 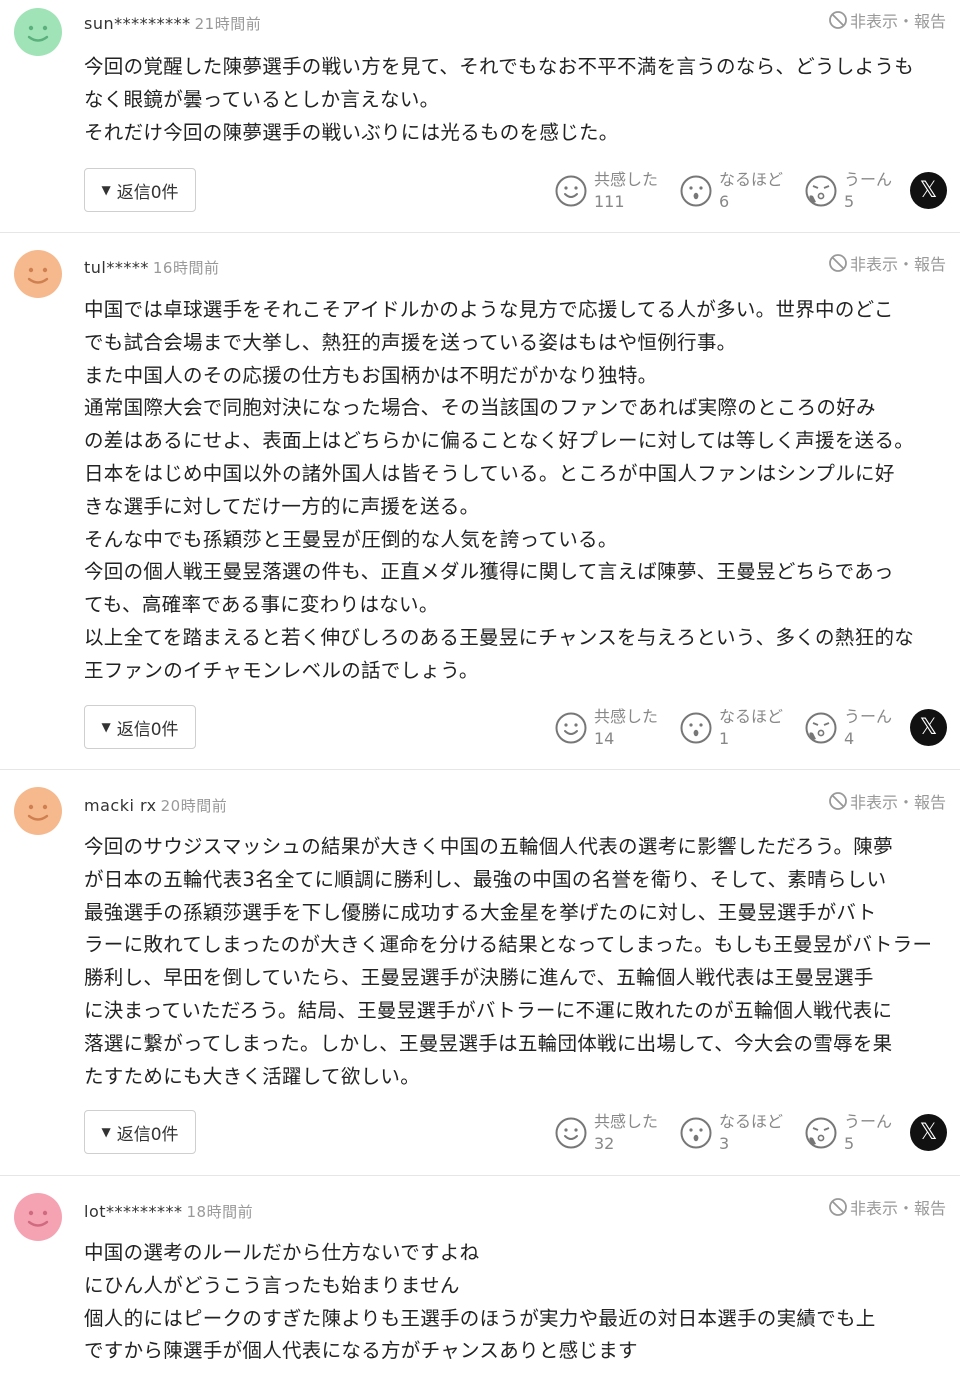 I want to click on reaction-bar: 共感した 14 なるほど 1 うーん 4, so click(x=741, y=728).